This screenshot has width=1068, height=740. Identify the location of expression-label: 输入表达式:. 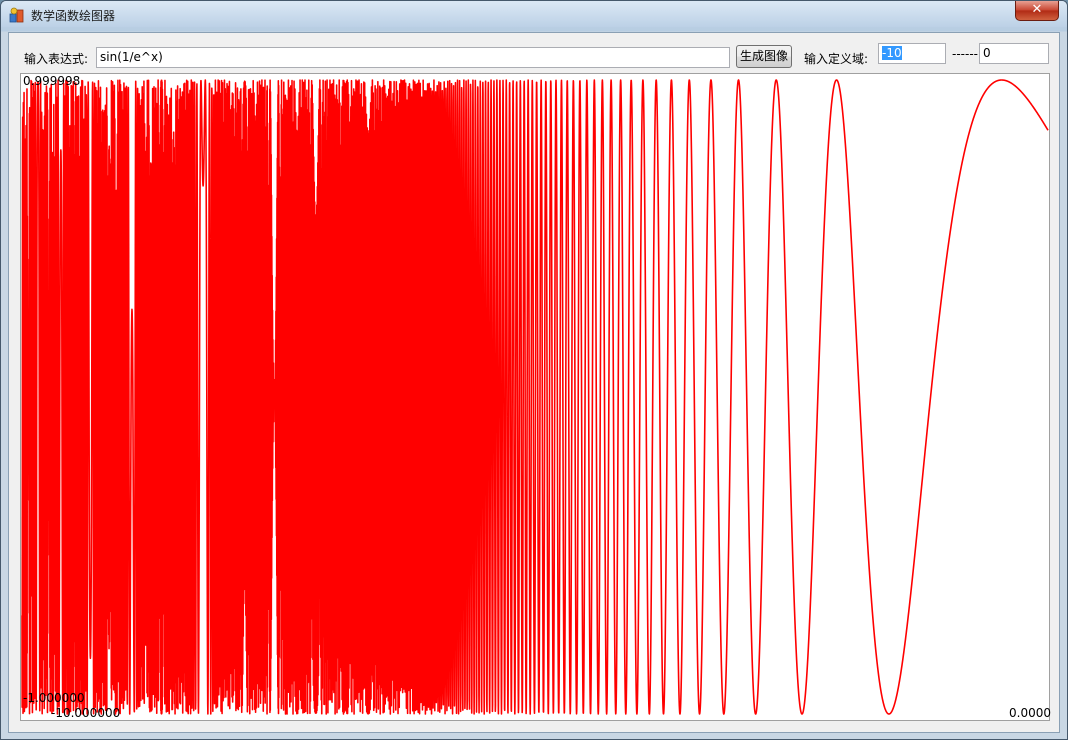
(56, 59).